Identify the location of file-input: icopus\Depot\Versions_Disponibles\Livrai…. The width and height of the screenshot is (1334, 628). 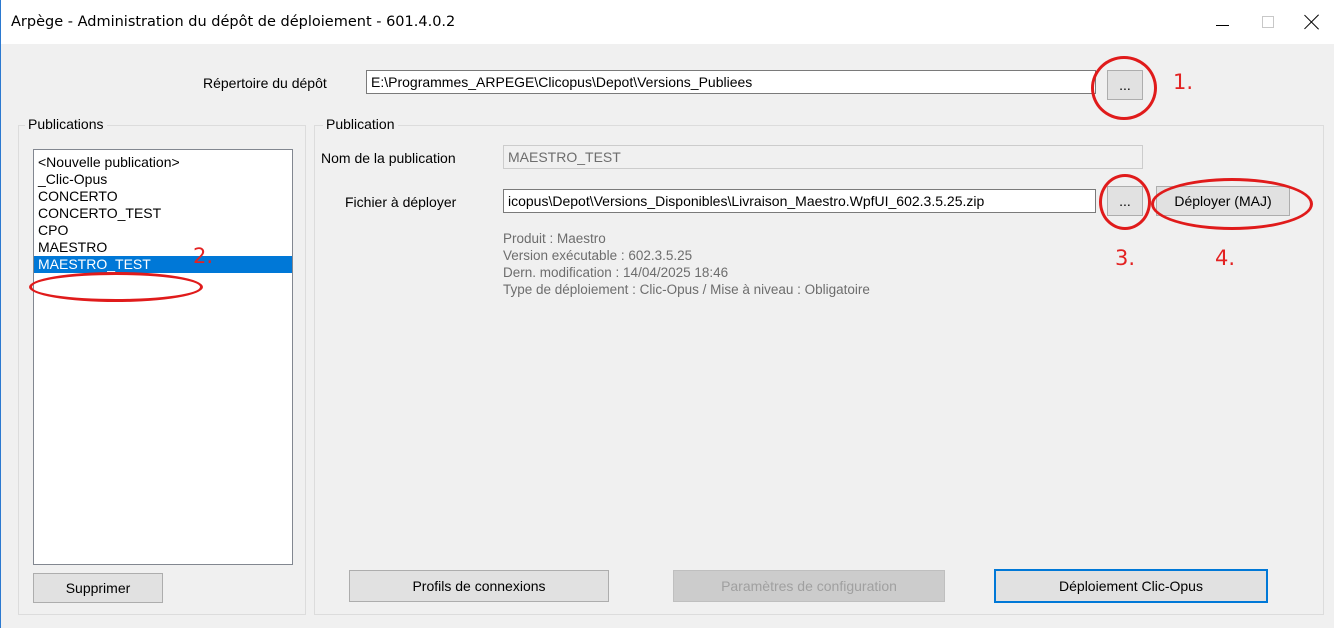
(799, 201).